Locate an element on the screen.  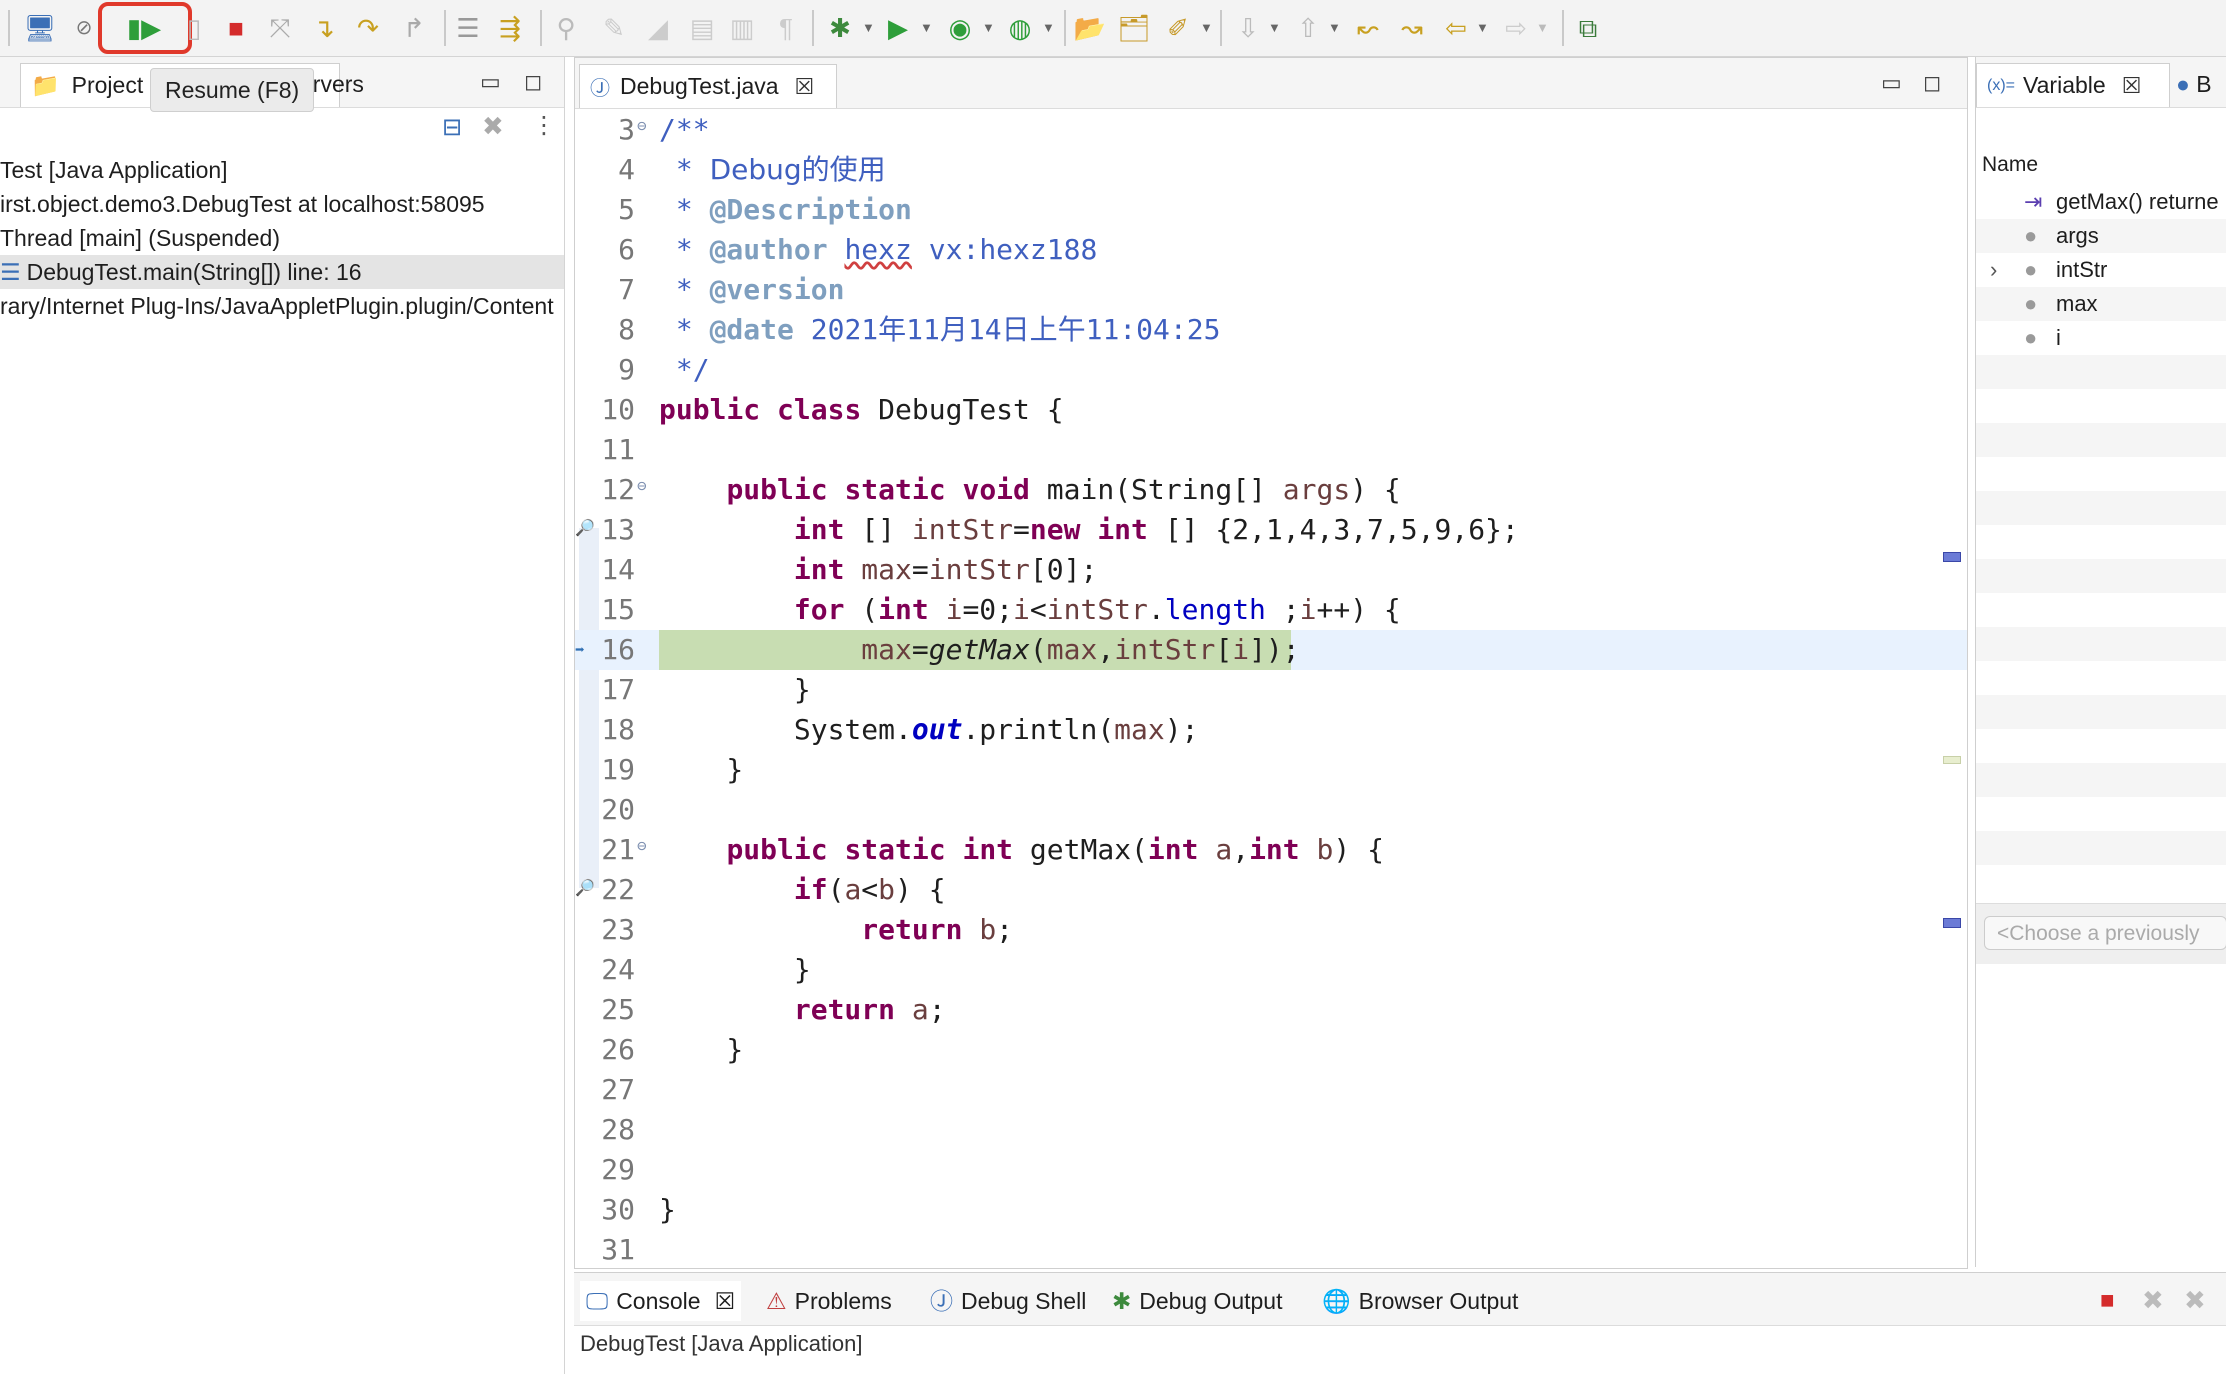
remove-launch-icon: ✖ is located at coordinates (2153, 1300).